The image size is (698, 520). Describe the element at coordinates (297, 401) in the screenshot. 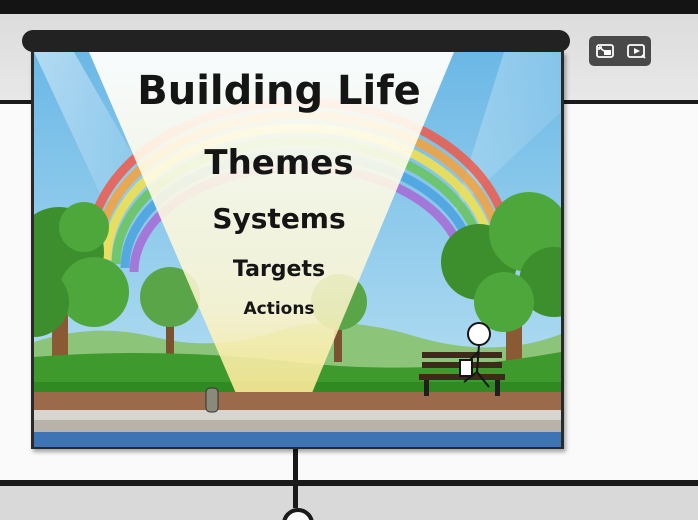

I see `dirt-path` at that location.